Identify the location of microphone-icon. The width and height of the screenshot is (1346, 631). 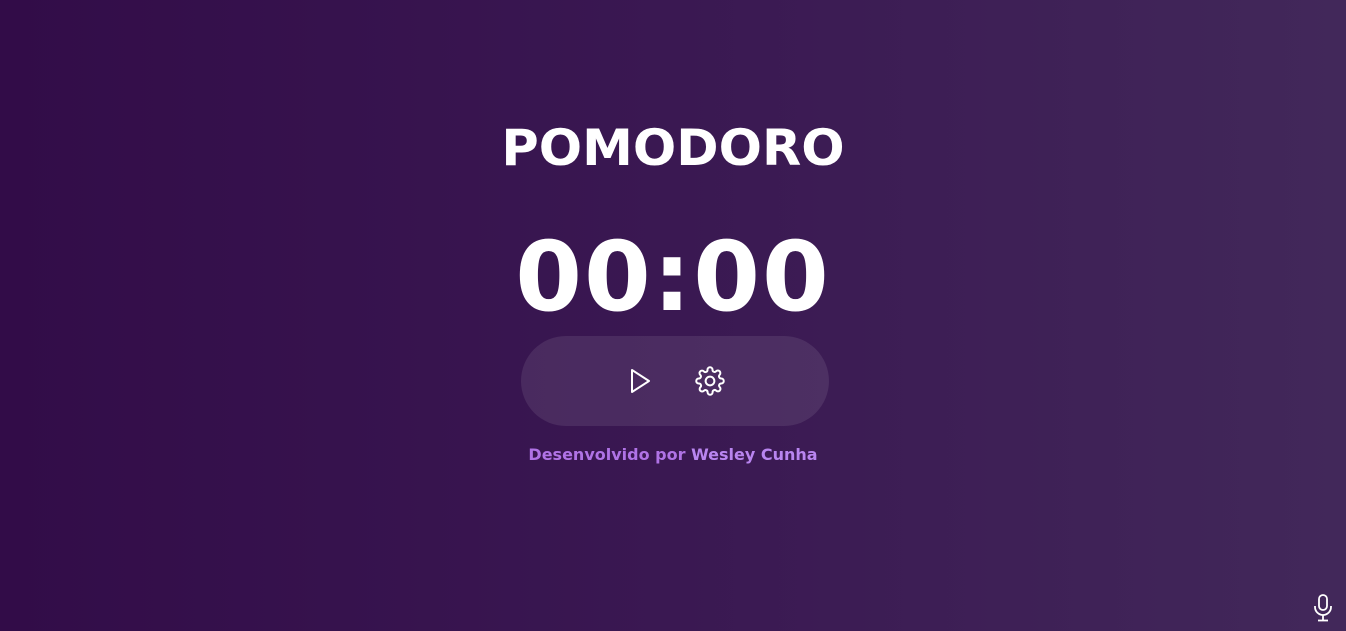
(1323, 608).